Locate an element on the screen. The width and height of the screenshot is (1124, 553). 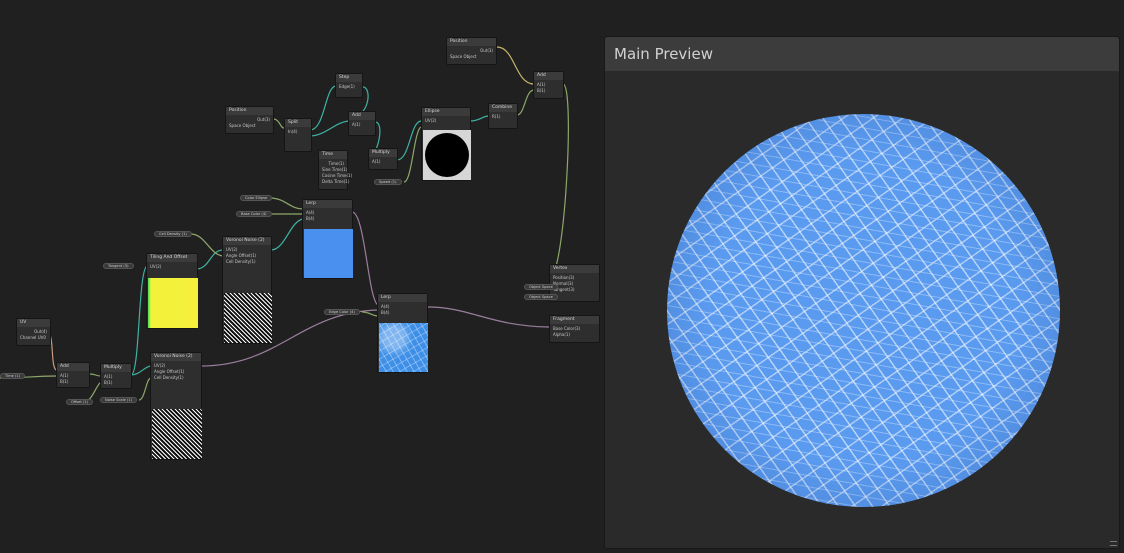
time-node-delta: Delta Time(1) is located at coordinates (336, 181).